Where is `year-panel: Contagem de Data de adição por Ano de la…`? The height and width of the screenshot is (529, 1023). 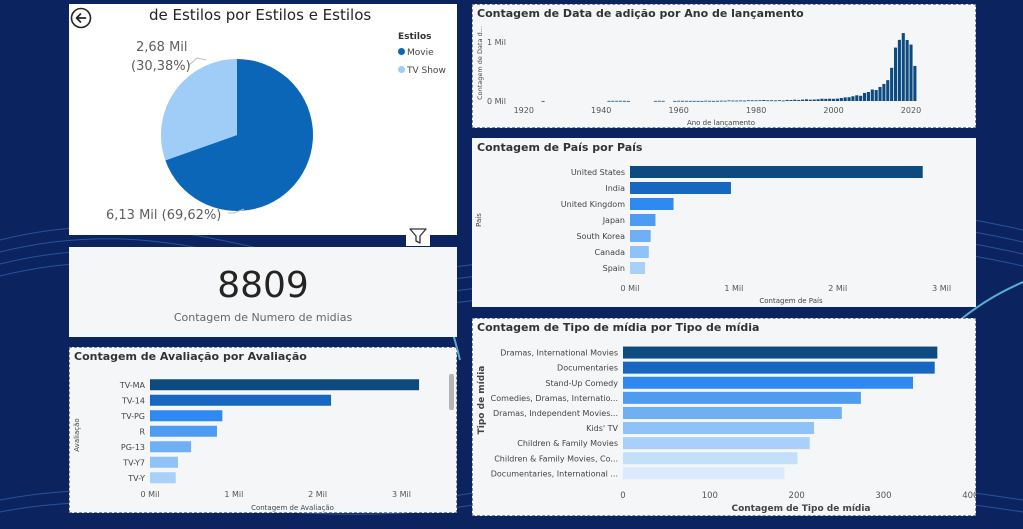 year-panel: Contagem de Data de adição por Ano de la… is located at coordinates (724, 66).